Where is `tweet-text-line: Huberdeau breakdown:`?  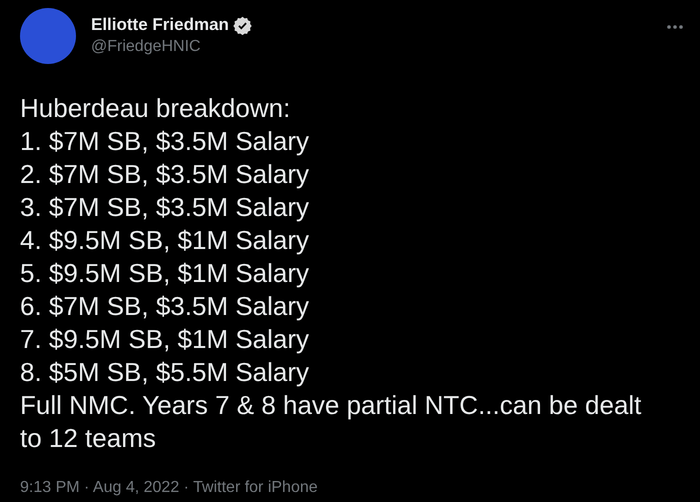 tweet-text-line: Huberdeau breakdown: is located at coordinates (155, 108).